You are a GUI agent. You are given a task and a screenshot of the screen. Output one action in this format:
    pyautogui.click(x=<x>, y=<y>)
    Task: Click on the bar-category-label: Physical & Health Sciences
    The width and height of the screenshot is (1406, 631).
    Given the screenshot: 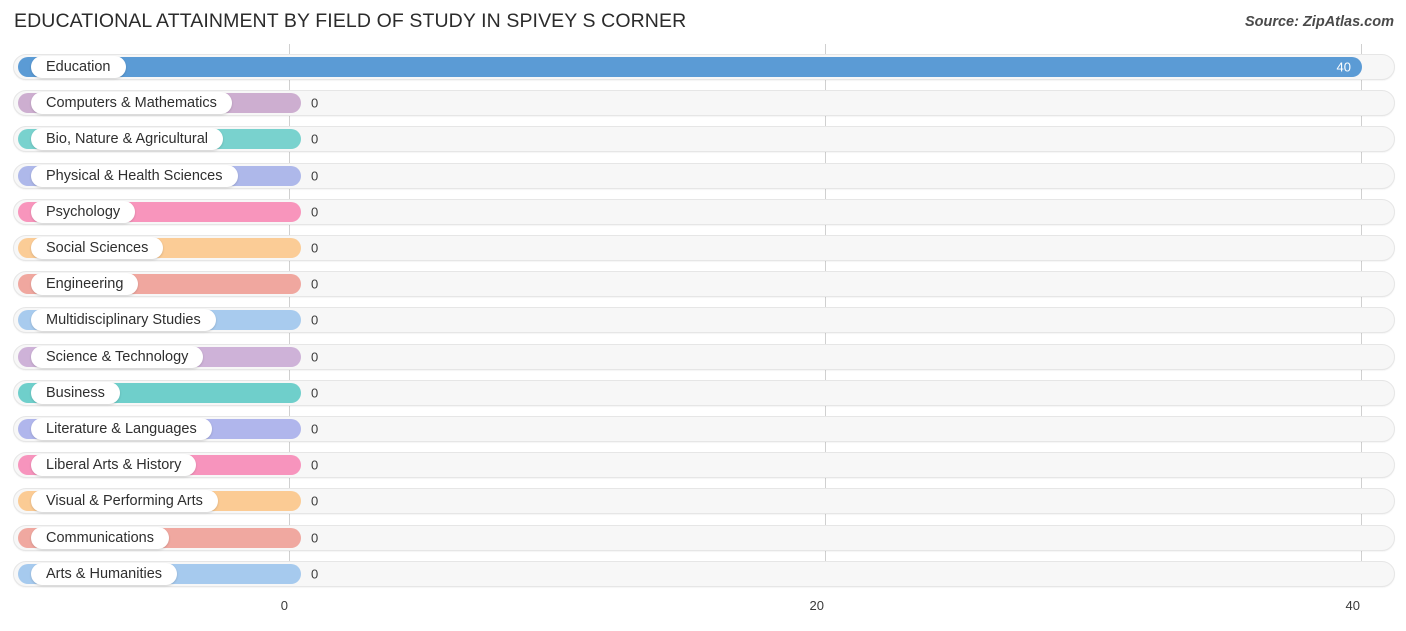 What is the action you would take?
    pyautogui.click(x=134, y=175)
    